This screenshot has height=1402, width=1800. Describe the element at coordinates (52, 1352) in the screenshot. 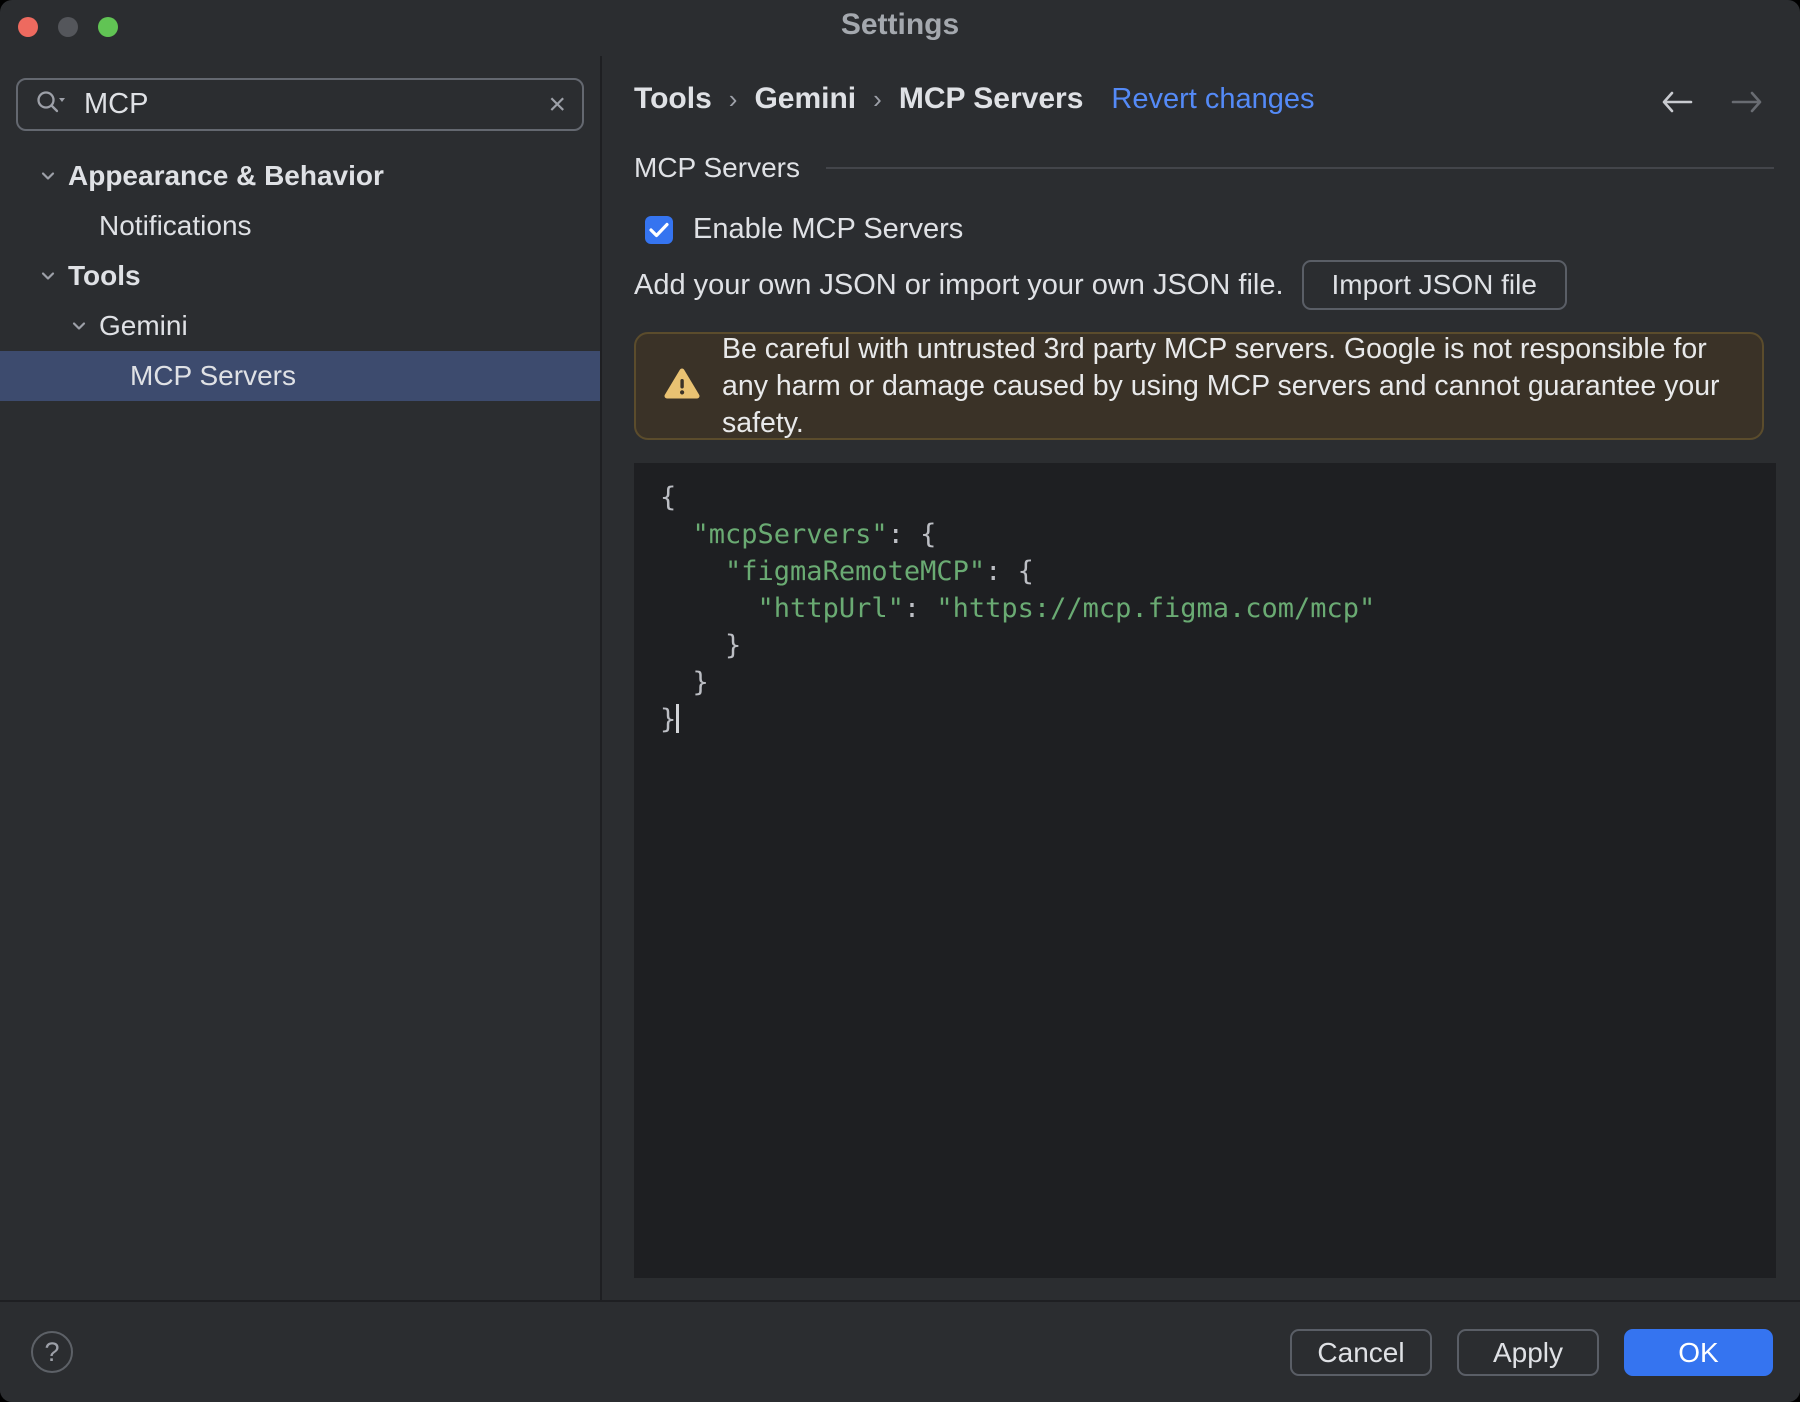

I see `help-icon: ?` at that location.